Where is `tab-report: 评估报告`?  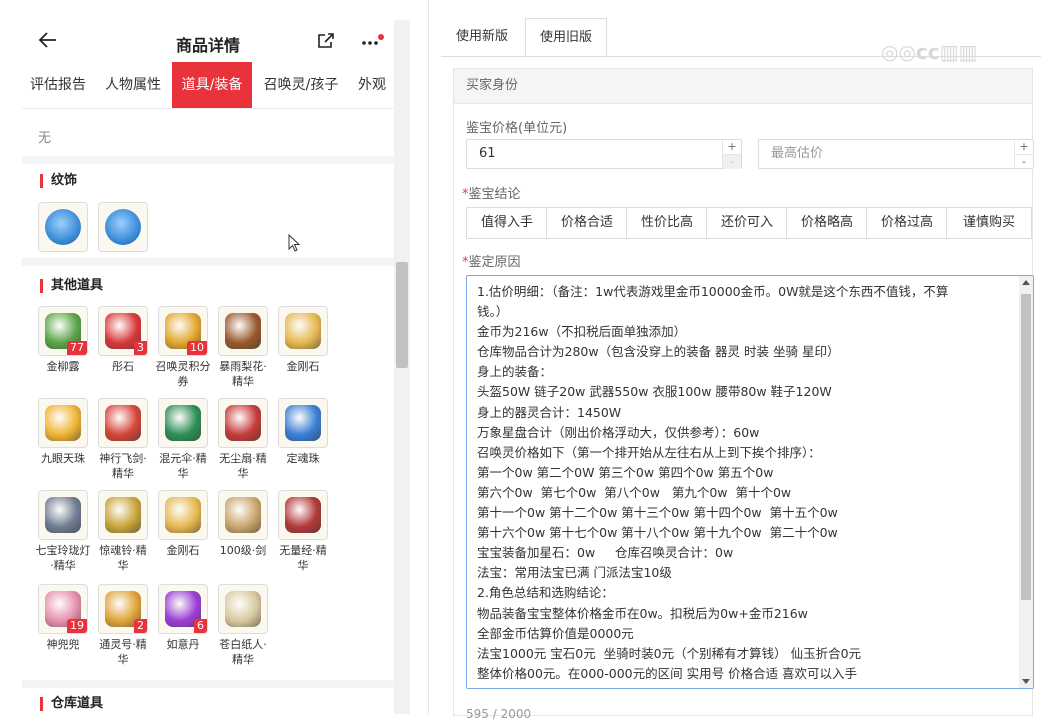
tab-report: 评估报告 is located at coordinates (58, 85).